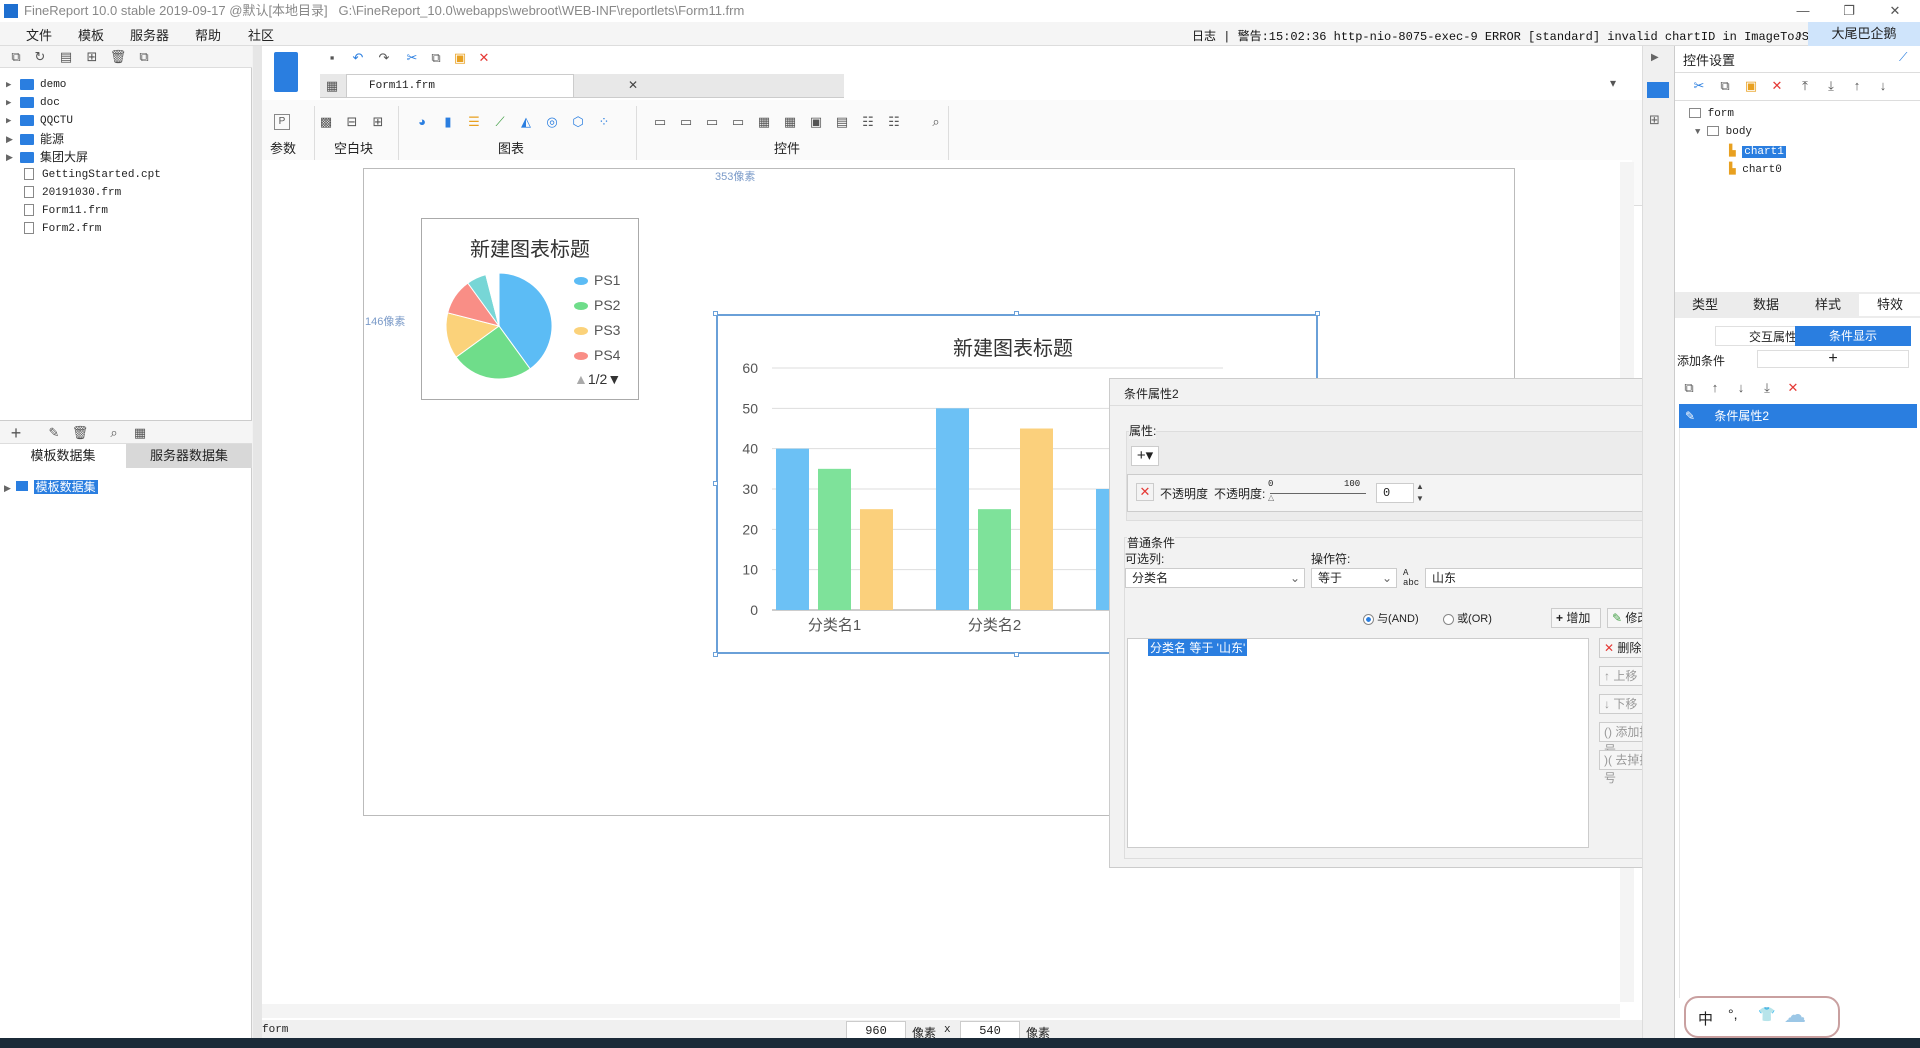 This screenshot has height=1048, width=1920. What do you see at coordinates (39, 34) in the screenshot?
I see `menu-file: 文件` at bounding box center [39, 34].